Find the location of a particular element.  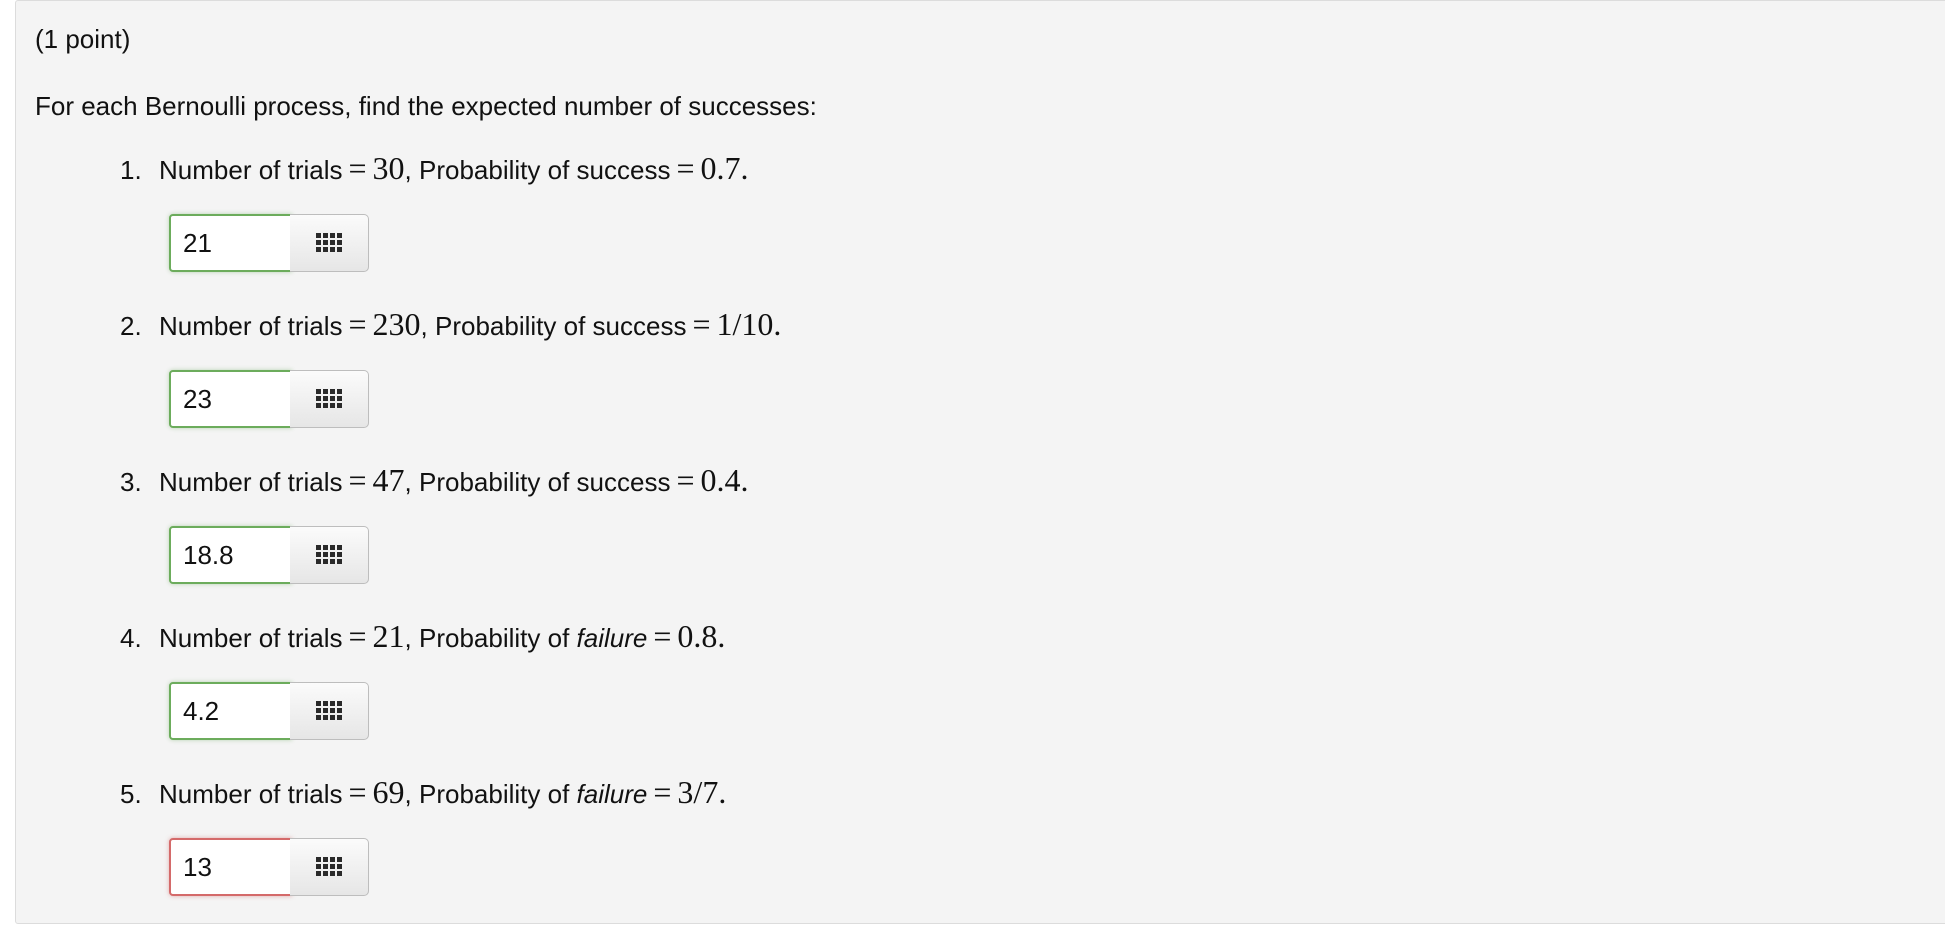

probability-value: 3/7 is located at coordinates (698, 792).